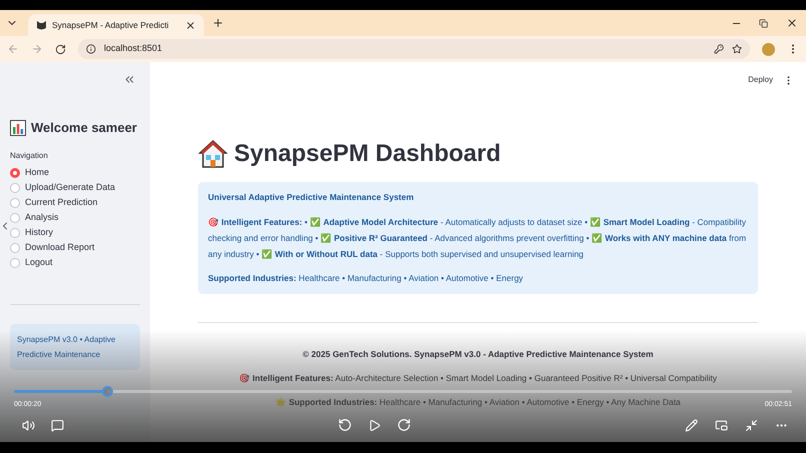 The width and height of the screenshot is (806, 453). I want to click on volume-icon, so click(28, 425).